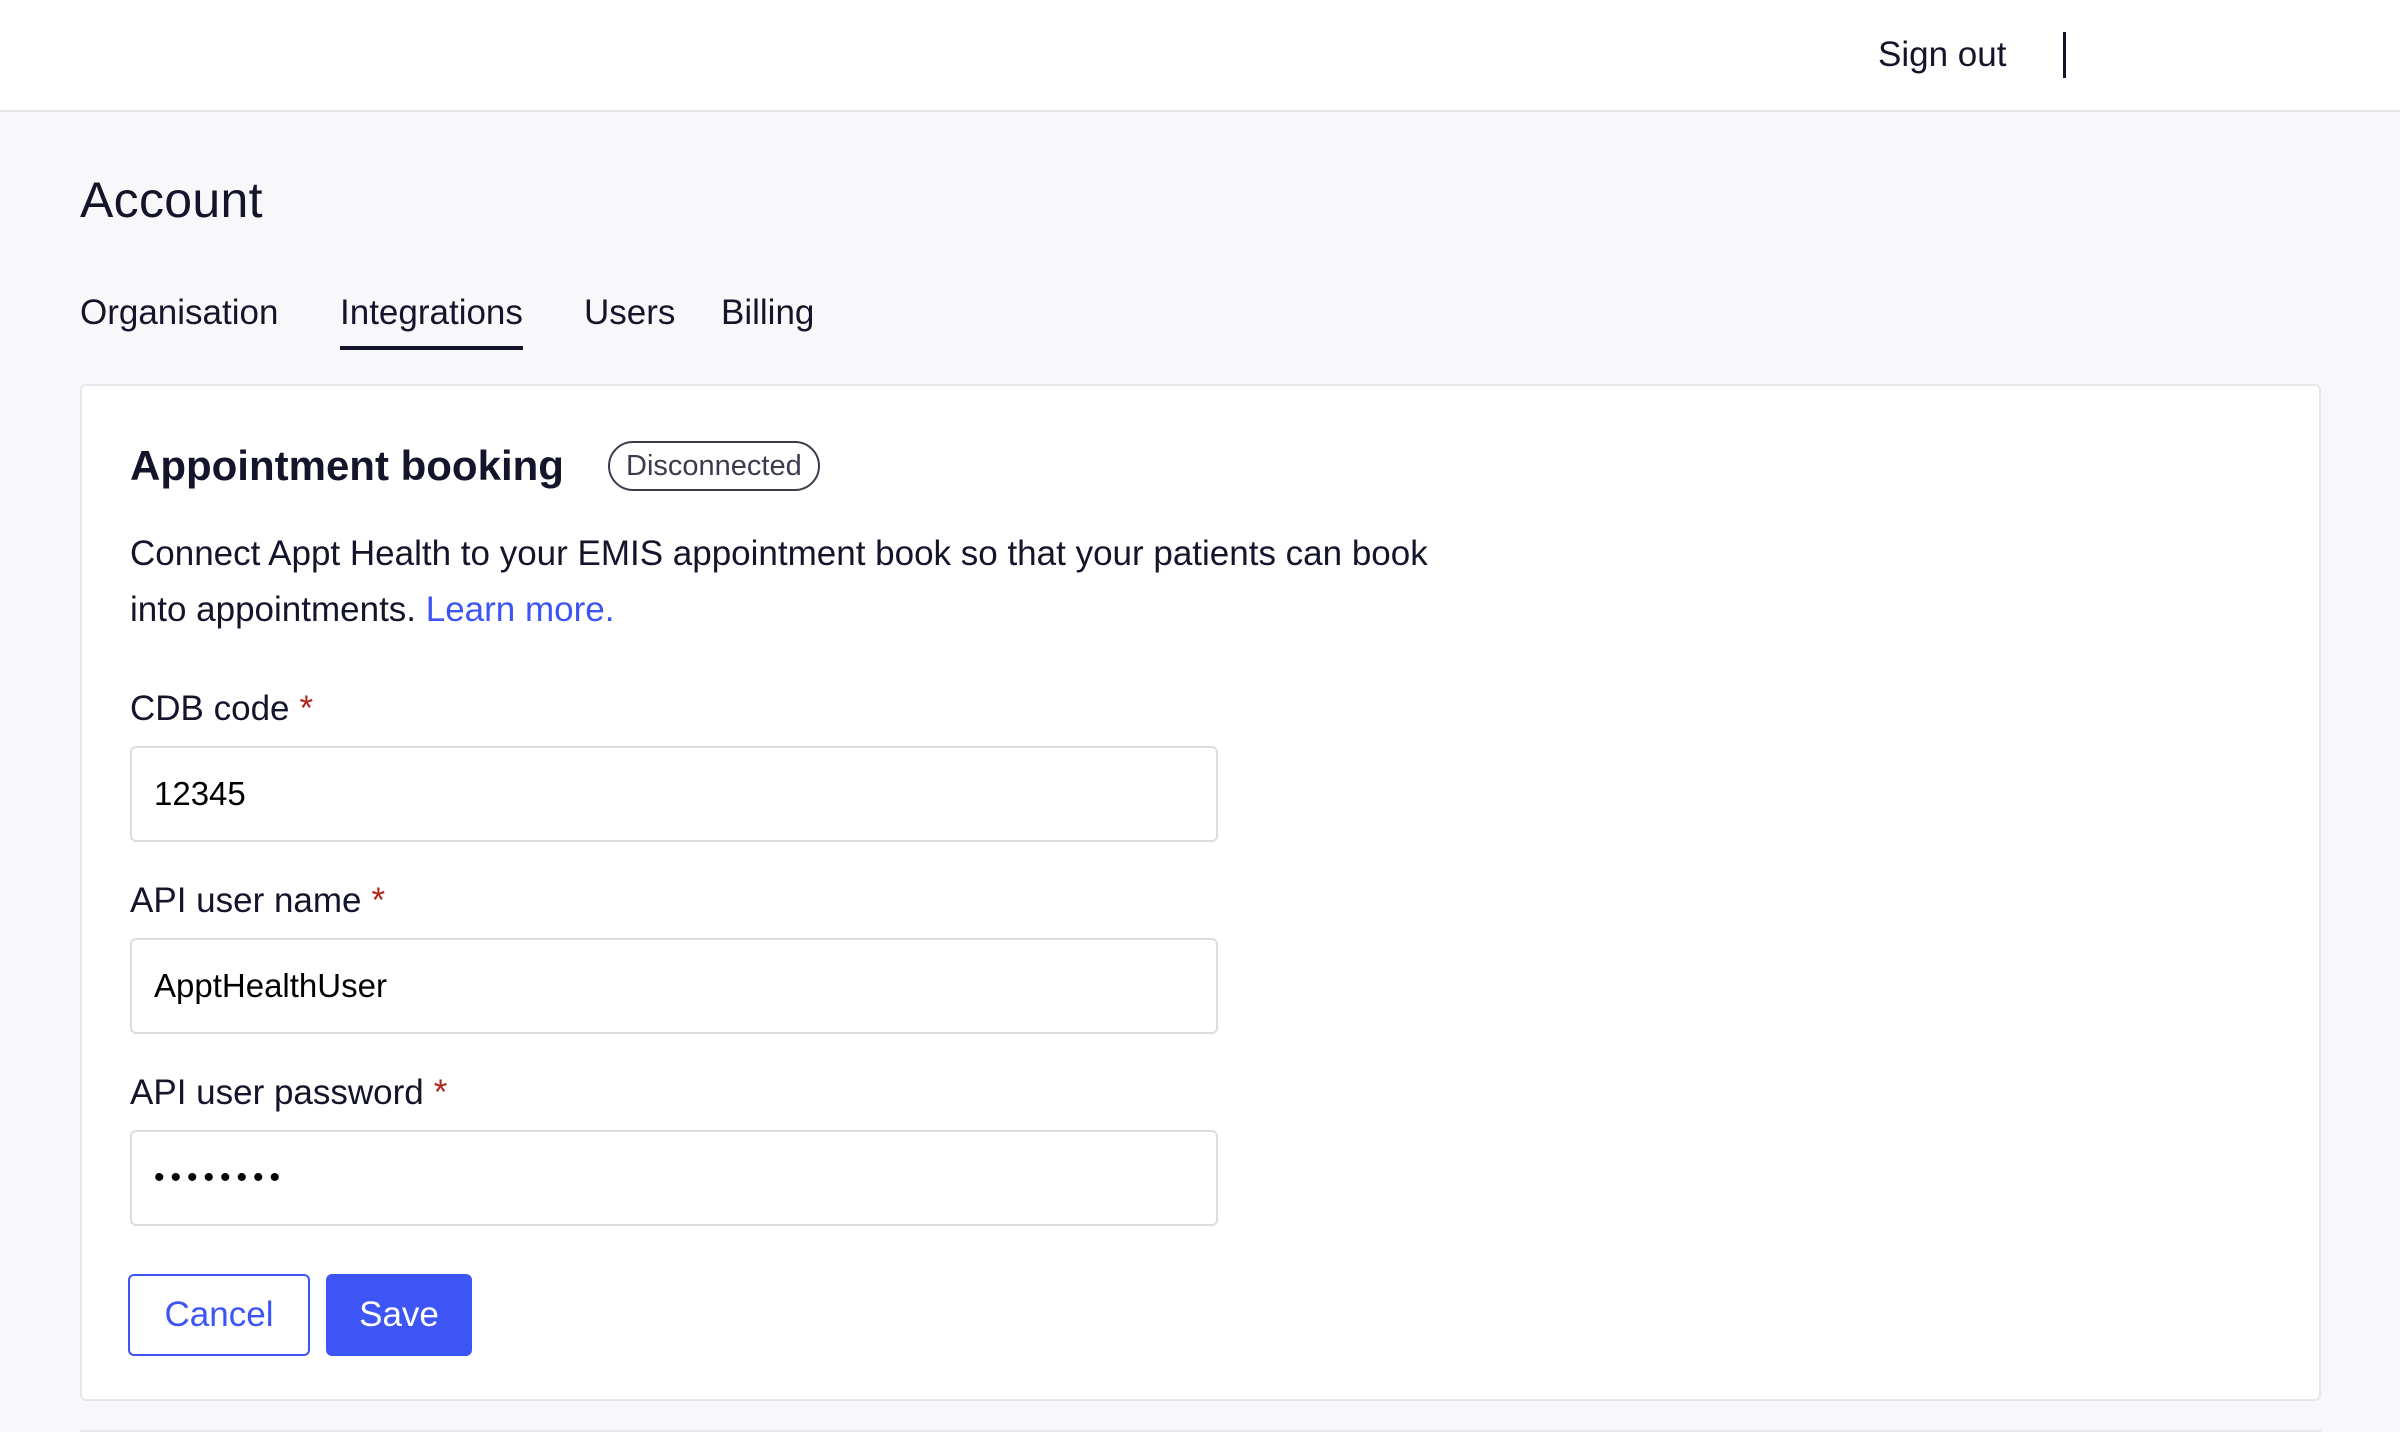  I want to click on section-title: Appointment booking, so click(347, 465).